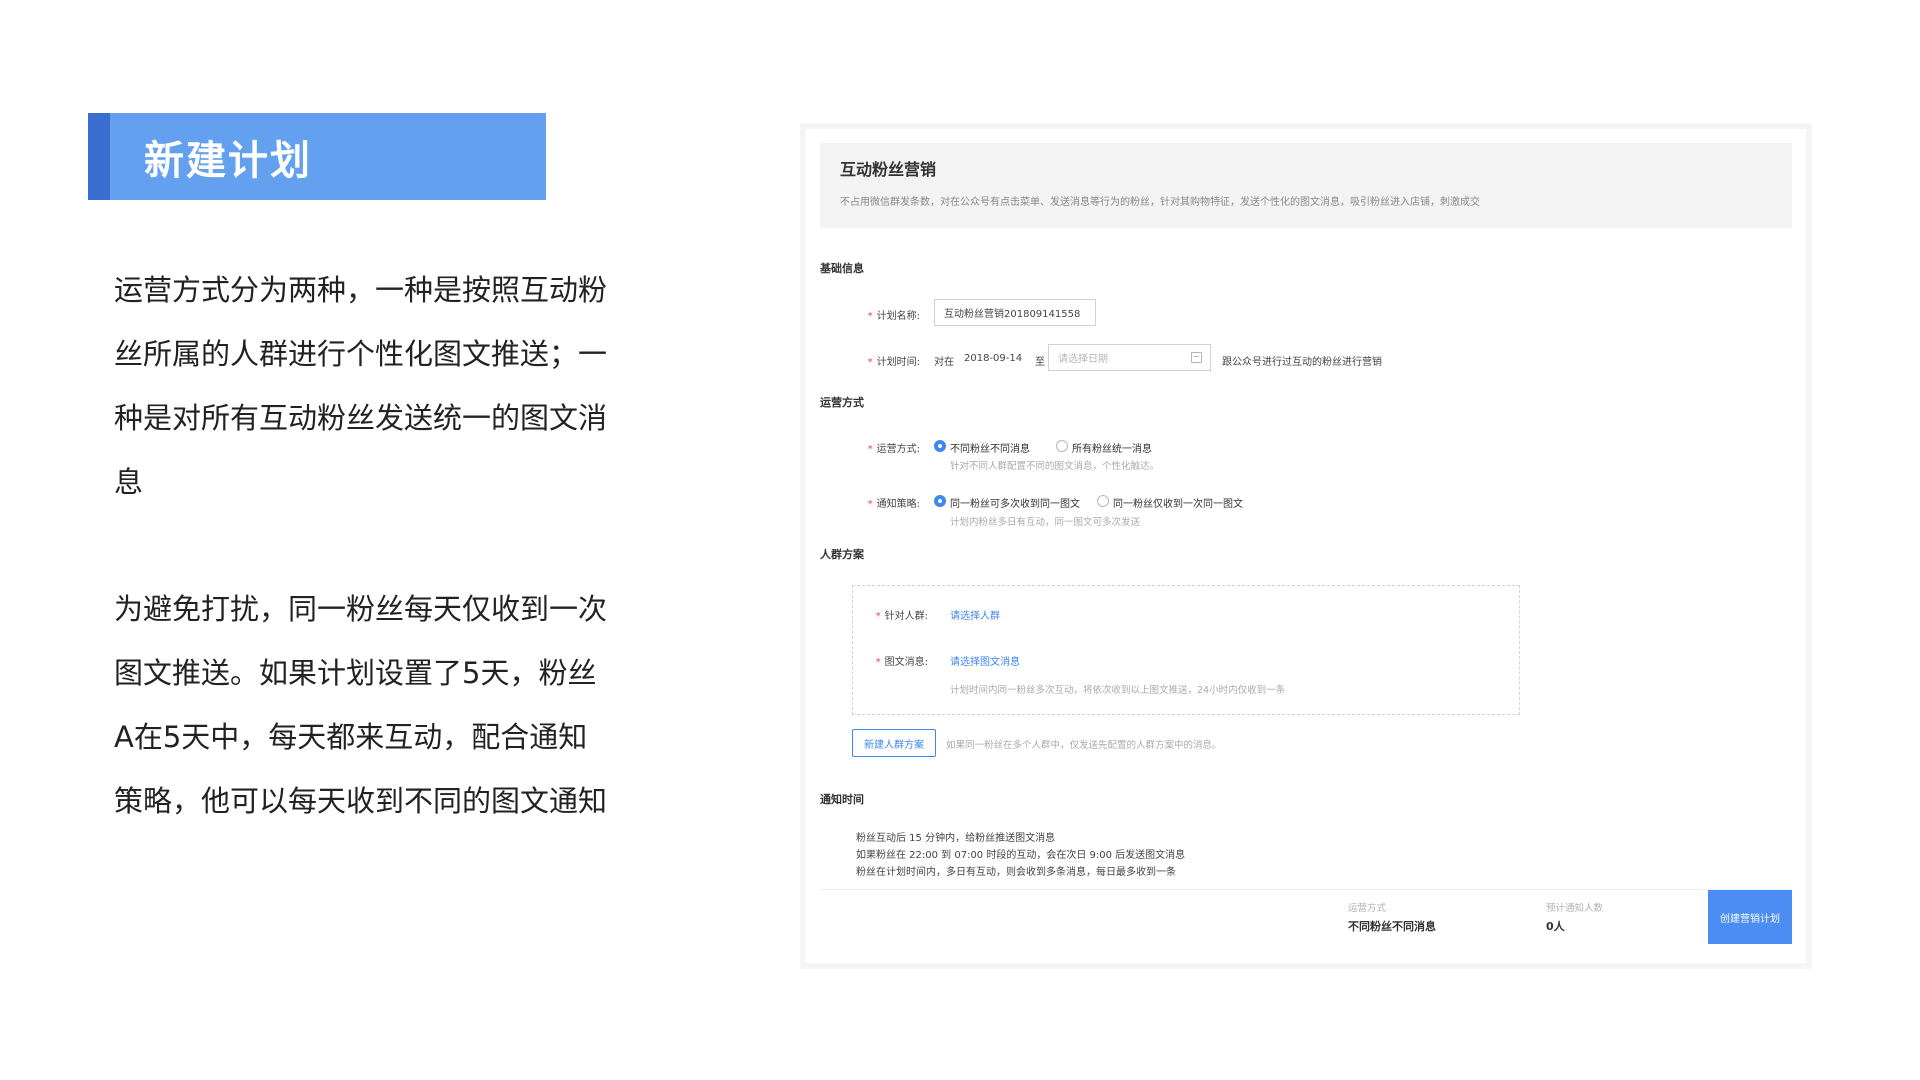 This screenshot has width=1920, height=1080. What do you see at coordinates (1016, 872) in the screenshot?
I see `notify-time-line: 粉丝在计划时间内，多日有互动，则会收到多条消息，每日最多收到一条` at bounding box center [1016, 872].